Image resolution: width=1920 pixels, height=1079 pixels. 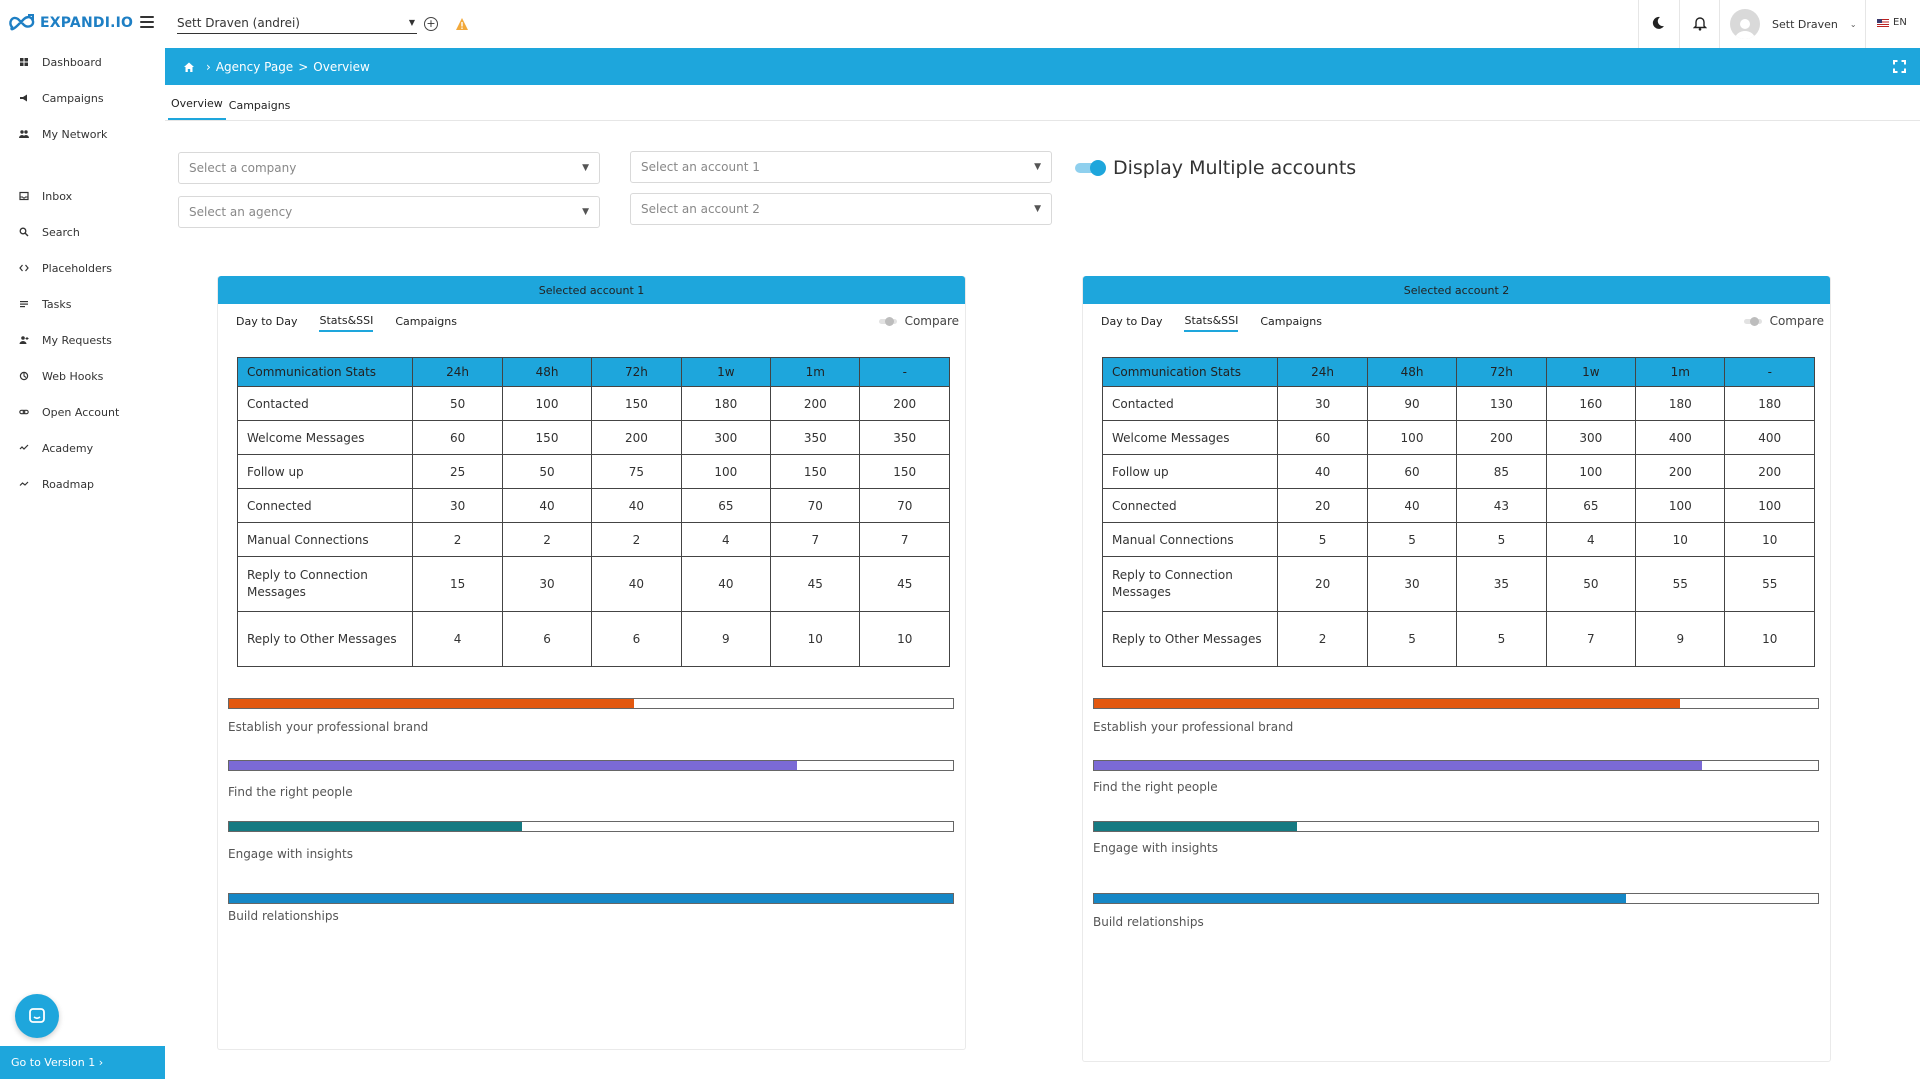 I want to click on column-header: Communication Stats, so click(x=1190, y=372).